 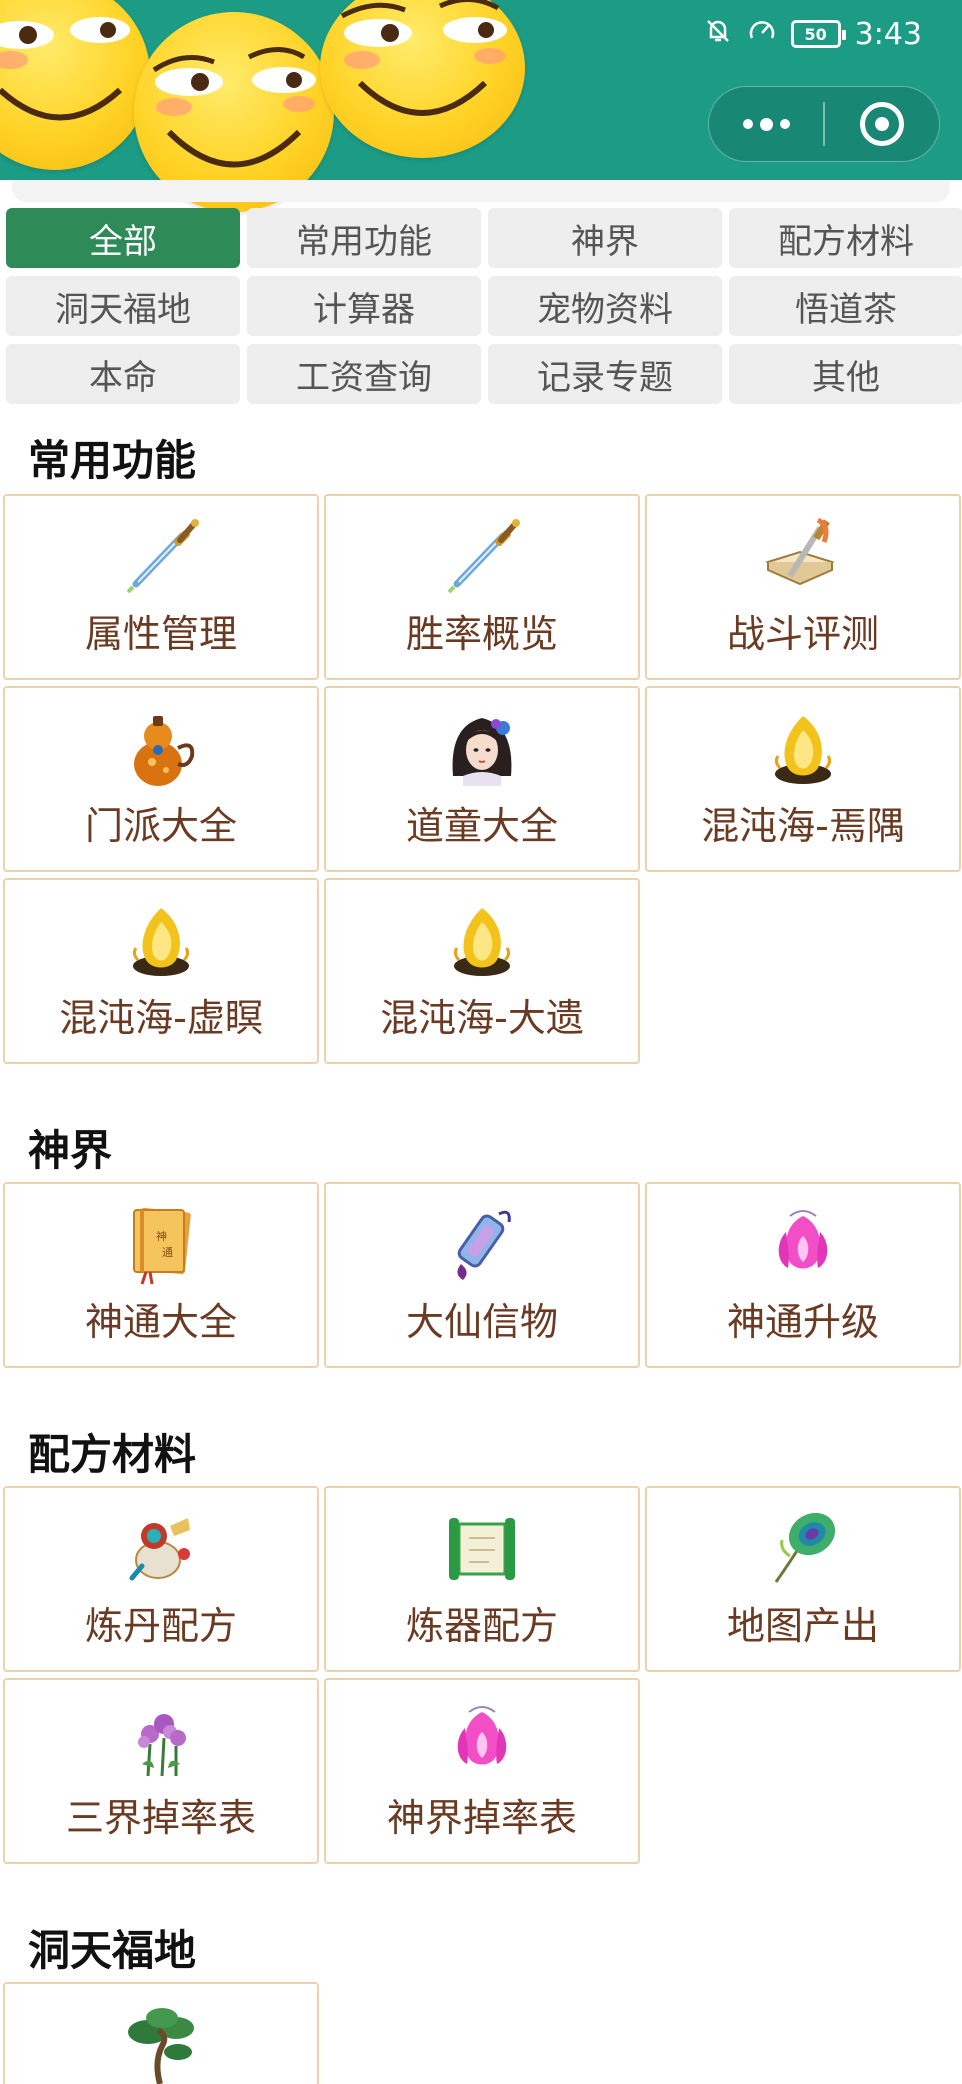 I want to click on category-tab: 洞天福地, so click(x=123, y=306).